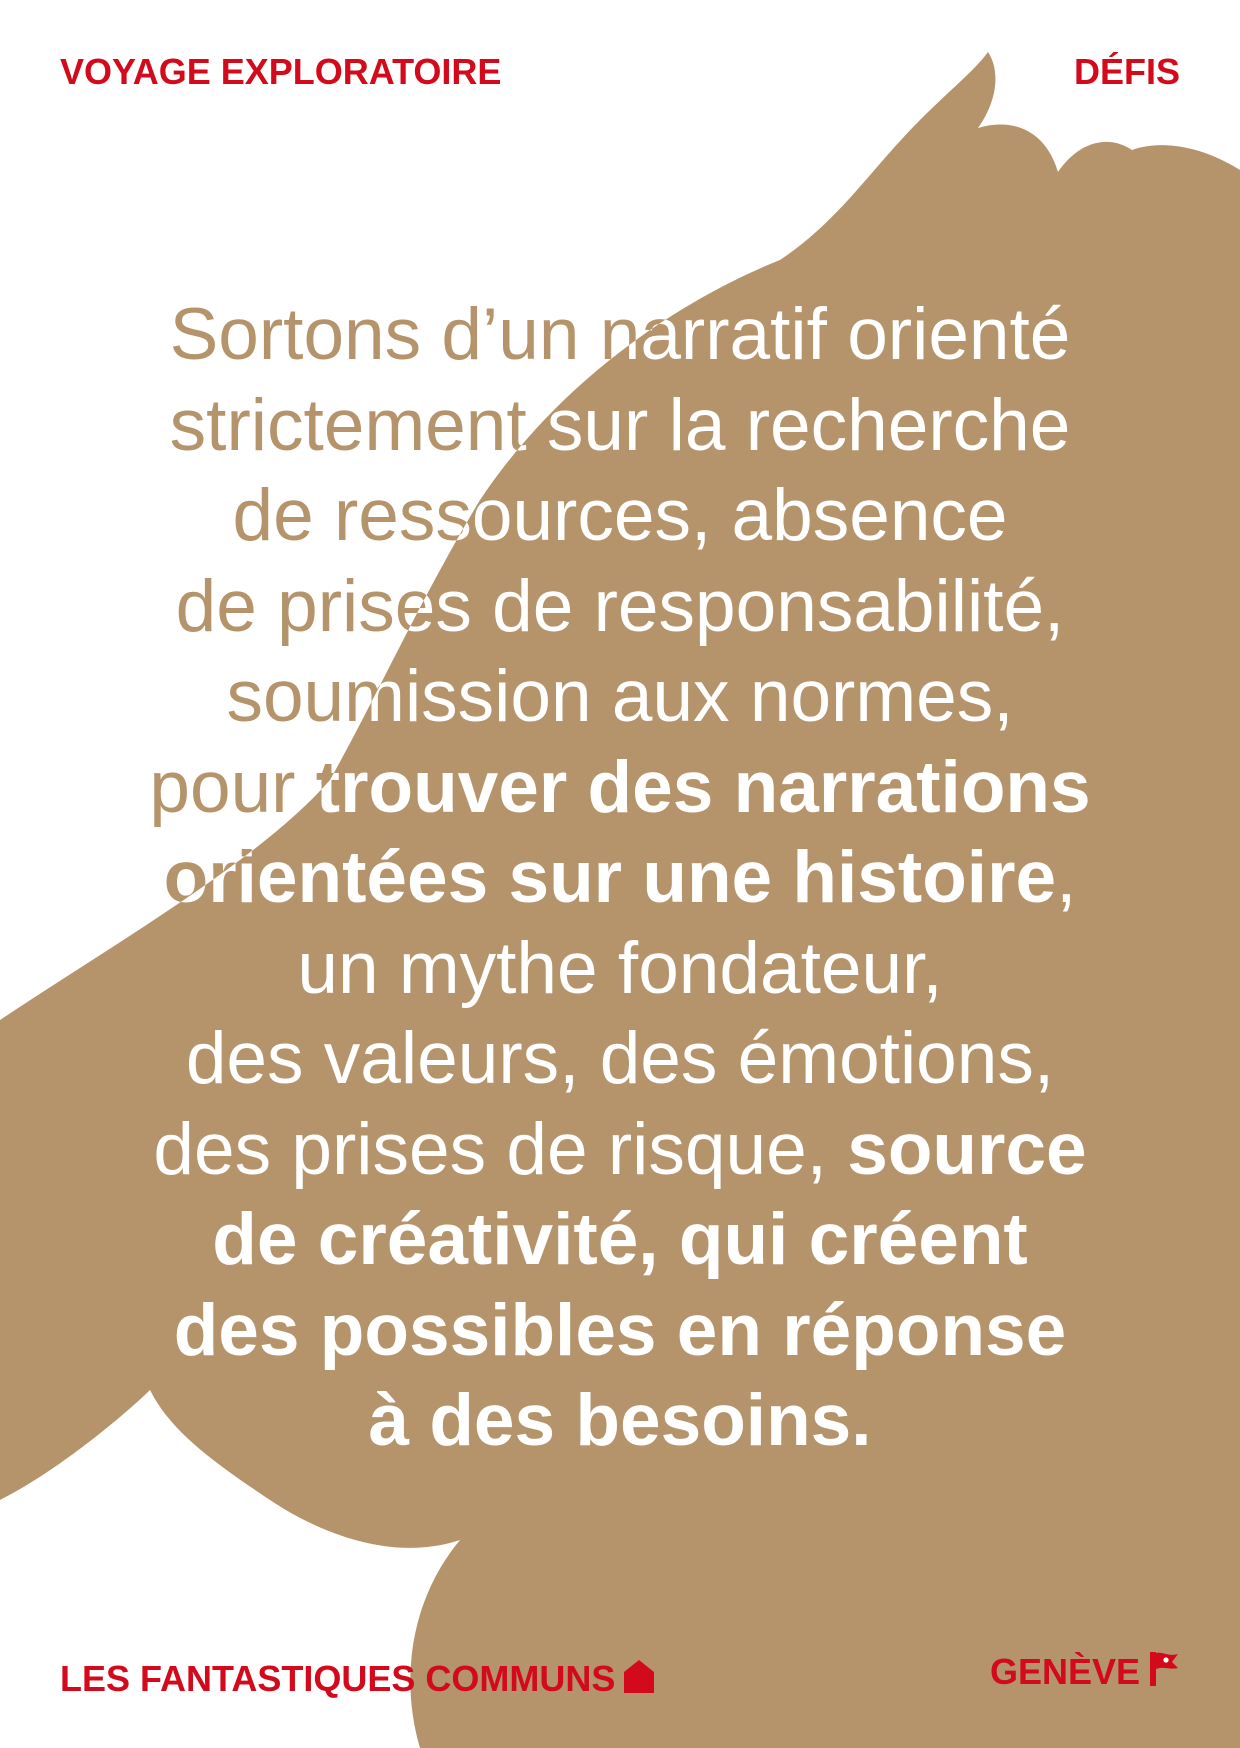 The height and width of the screenshot is (1748, 1240). I want to click on statement-segment-bold: trouver des narrations, so click(703, 787).